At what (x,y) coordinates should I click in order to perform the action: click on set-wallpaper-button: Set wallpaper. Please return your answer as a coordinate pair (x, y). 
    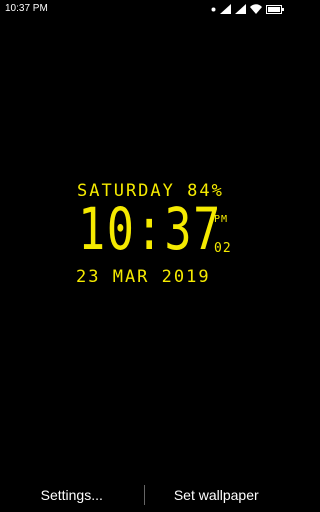
    Looking at the image, I should click on (217, 495).